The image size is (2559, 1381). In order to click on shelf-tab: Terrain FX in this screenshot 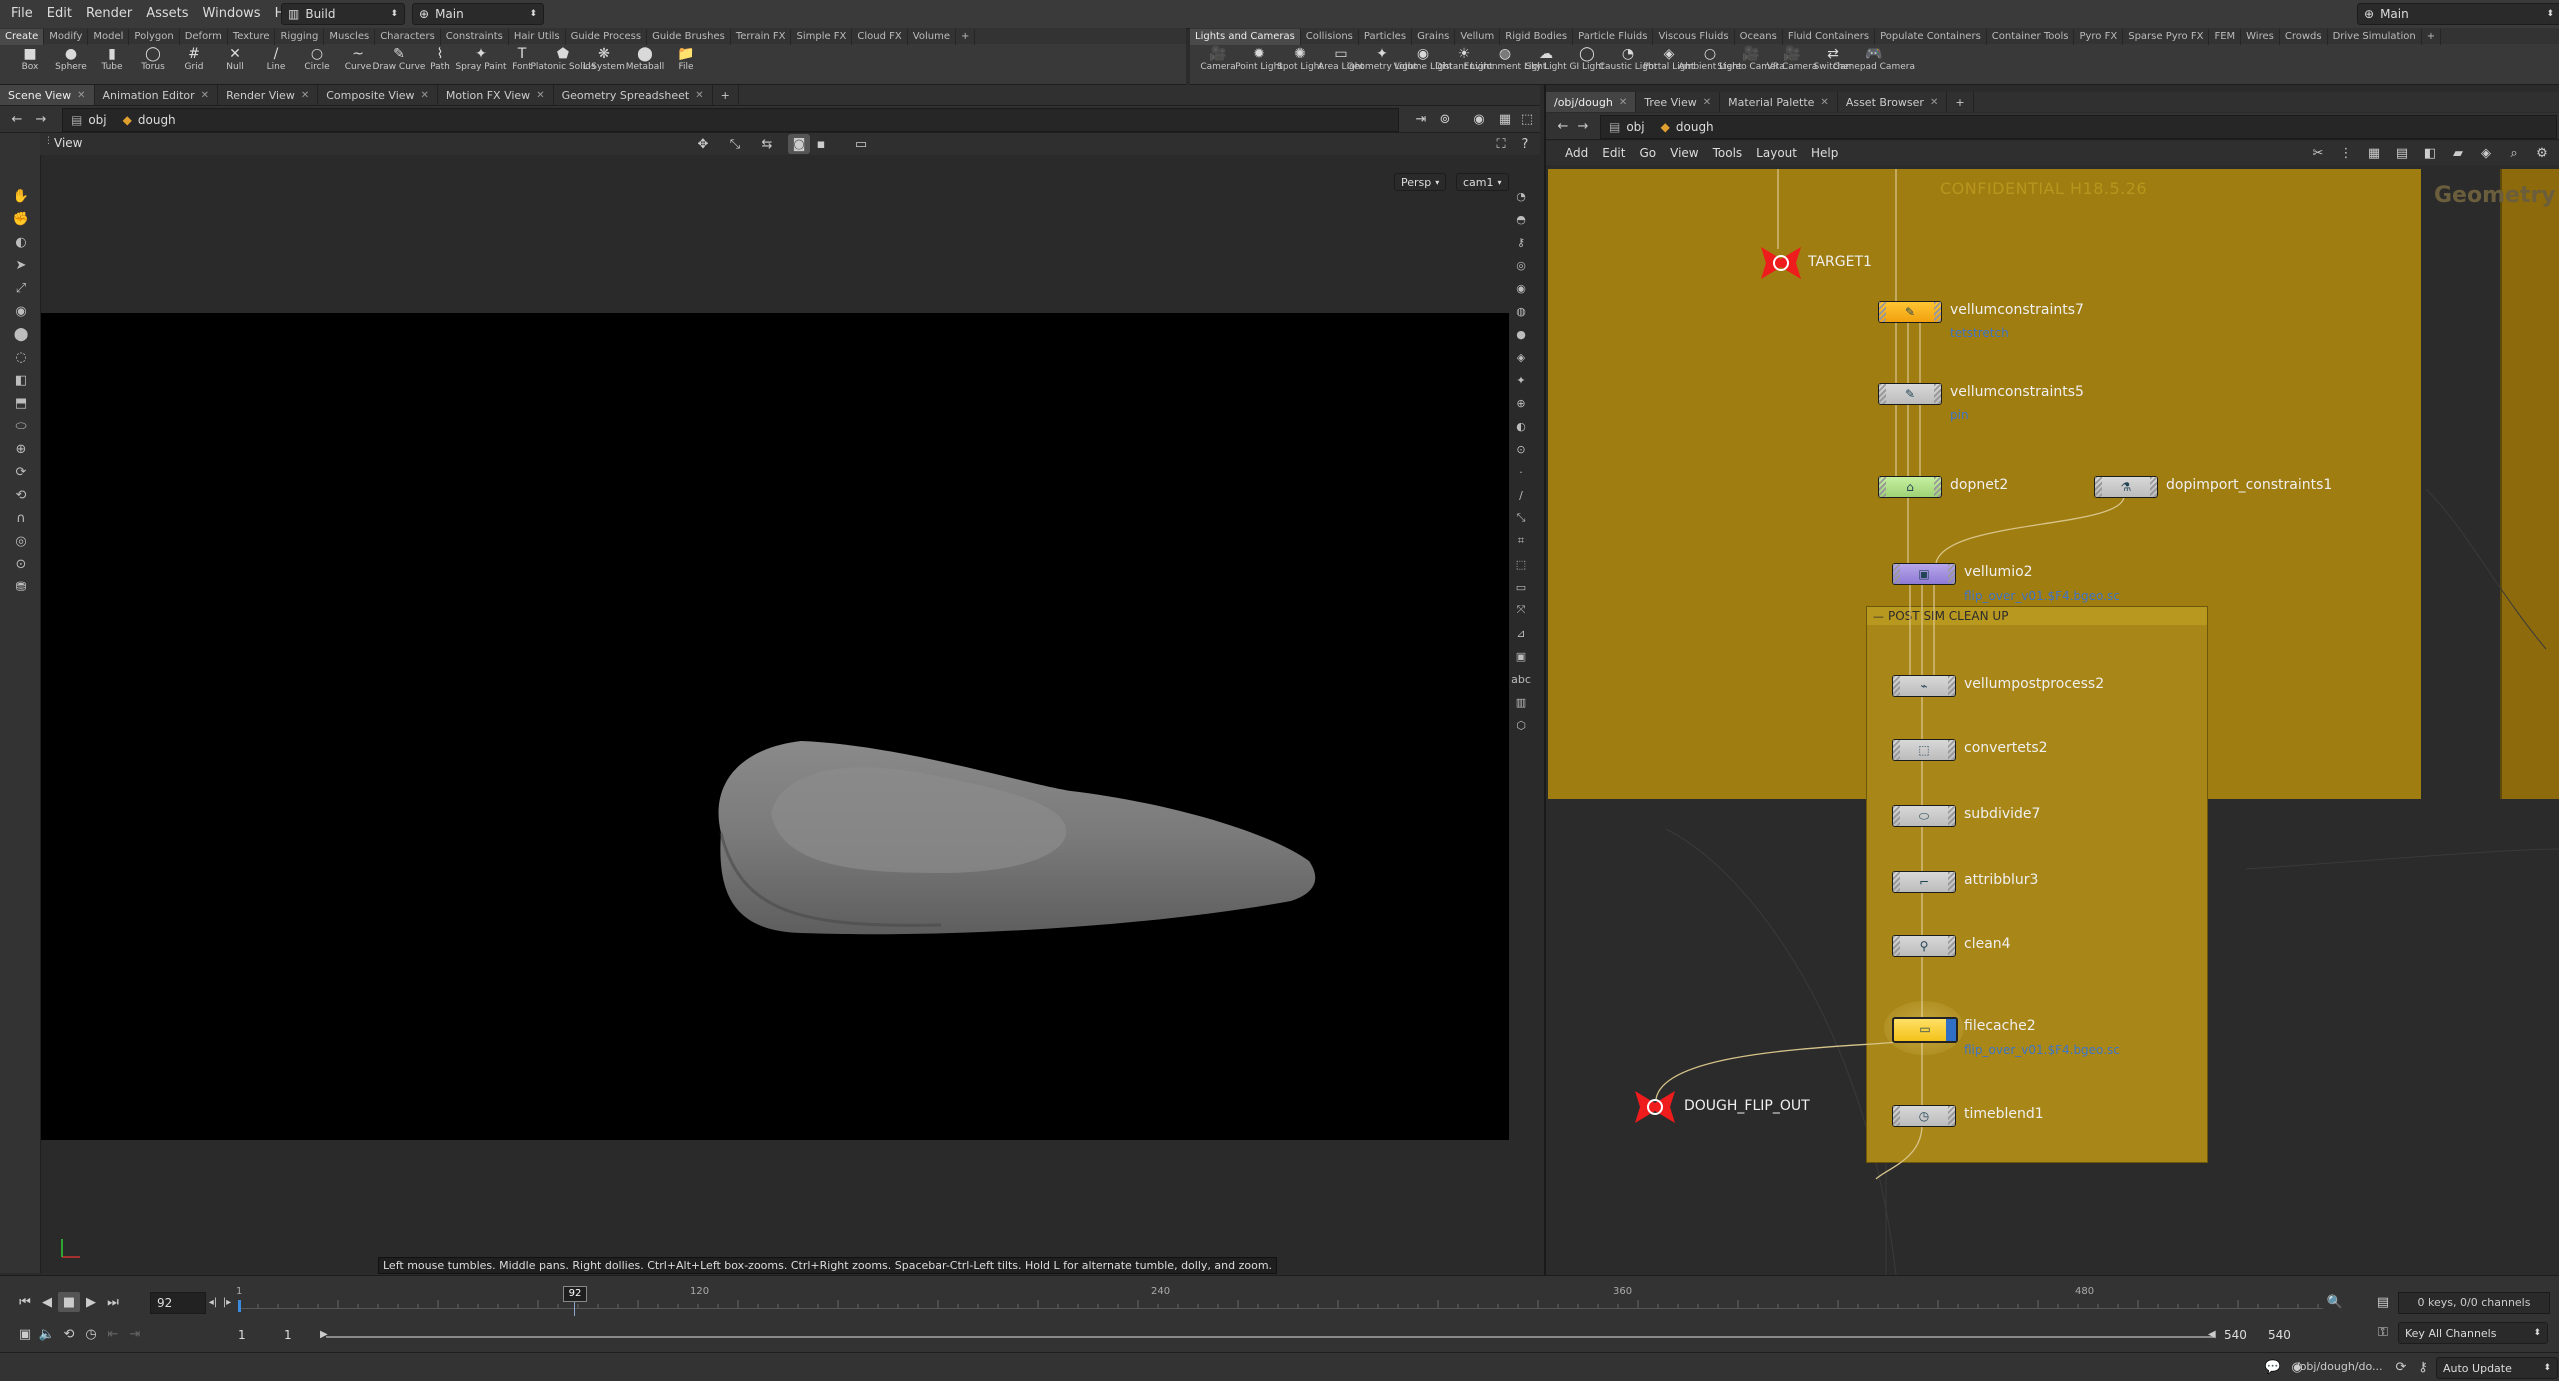, I will do `click(761, 37)`.